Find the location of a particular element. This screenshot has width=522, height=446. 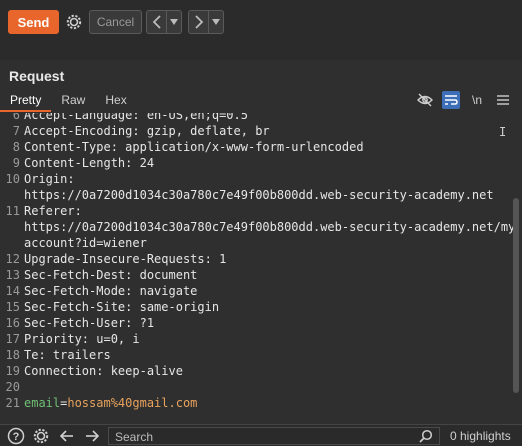

code-line: 14 Sec-Fetch-Mode: navigate is located at coordinates (261, 291).